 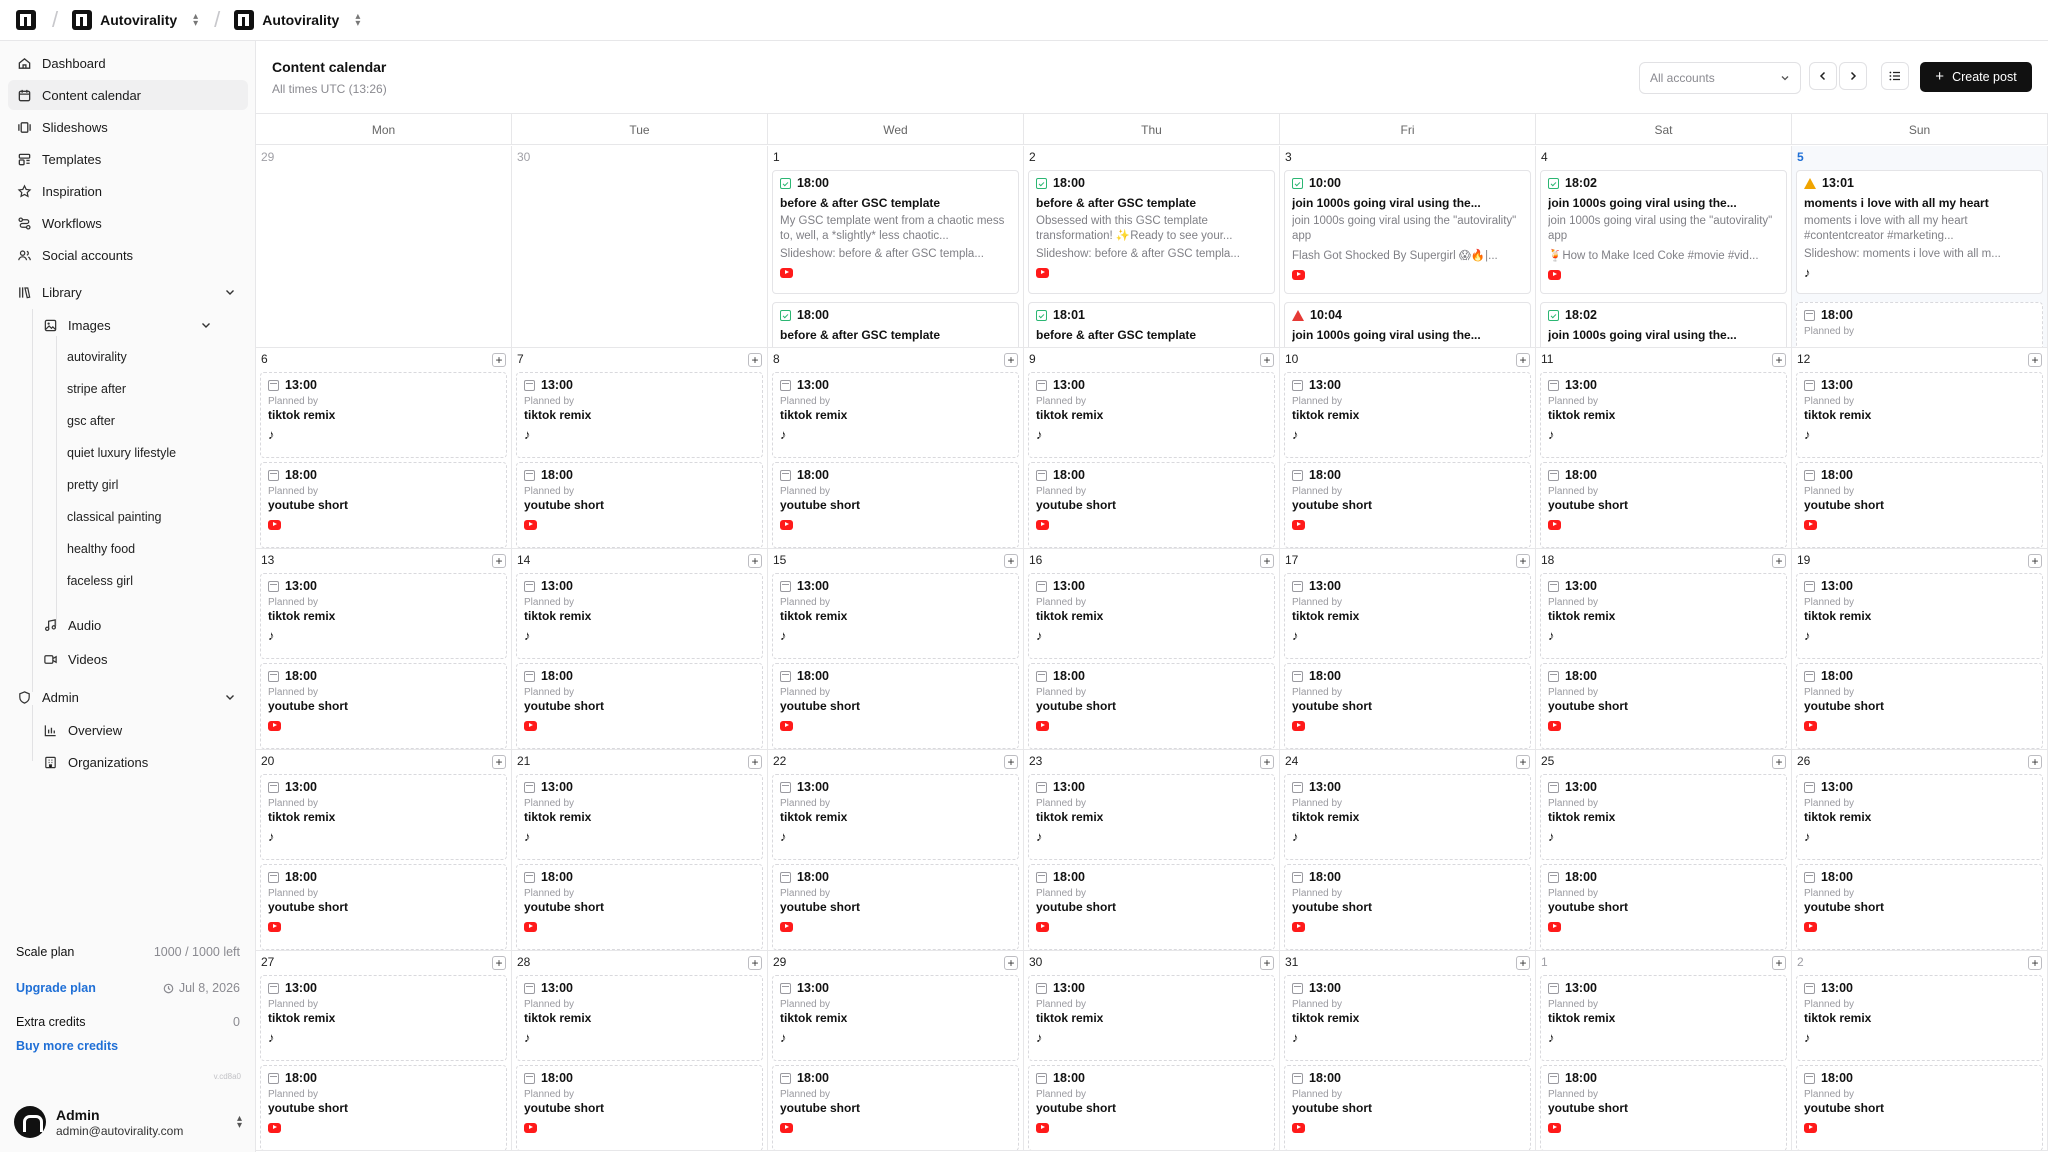 What do you see at coordinates (640, 247) in the screenshot?
I see `calendar-day-cell: 30` at bounding box center [640, 247].